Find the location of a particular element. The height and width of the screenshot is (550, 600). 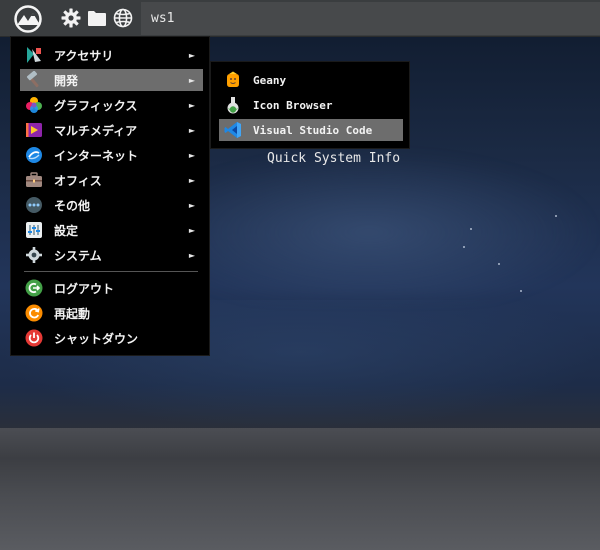

menu-item-office: オフィス ► is located at coordinates (111, 180).